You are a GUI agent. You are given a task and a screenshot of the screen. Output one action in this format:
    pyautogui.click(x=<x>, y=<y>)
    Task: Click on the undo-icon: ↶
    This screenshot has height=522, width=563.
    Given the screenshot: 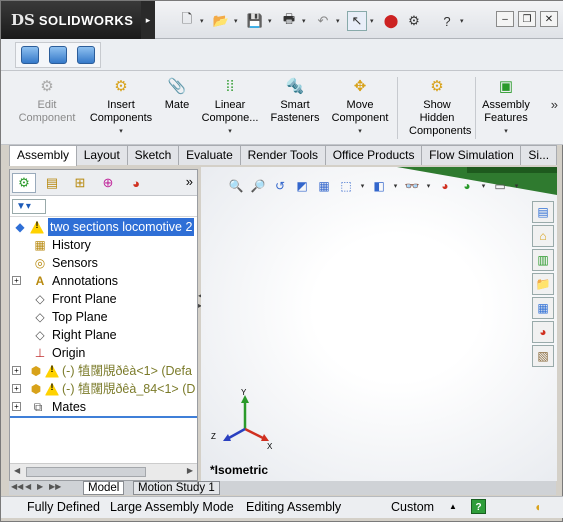 What is the action you would take?
    pyautogui.click(x=323, y=21)
    